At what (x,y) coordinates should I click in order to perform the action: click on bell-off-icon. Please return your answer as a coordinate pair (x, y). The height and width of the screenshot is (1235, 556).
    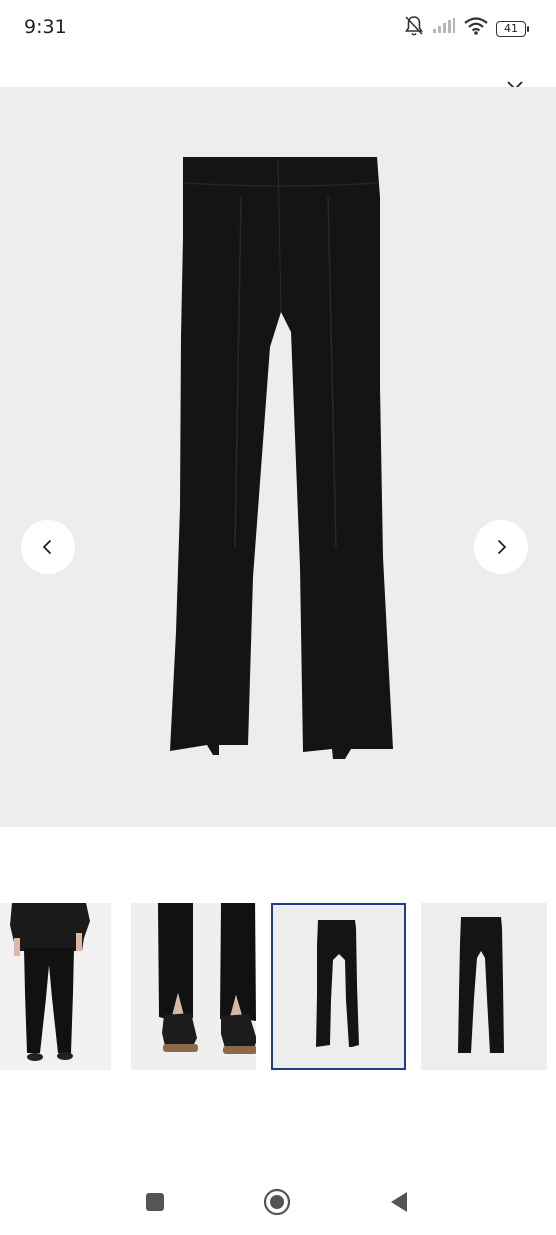
    Looking at the image, I should click on (414, 28).